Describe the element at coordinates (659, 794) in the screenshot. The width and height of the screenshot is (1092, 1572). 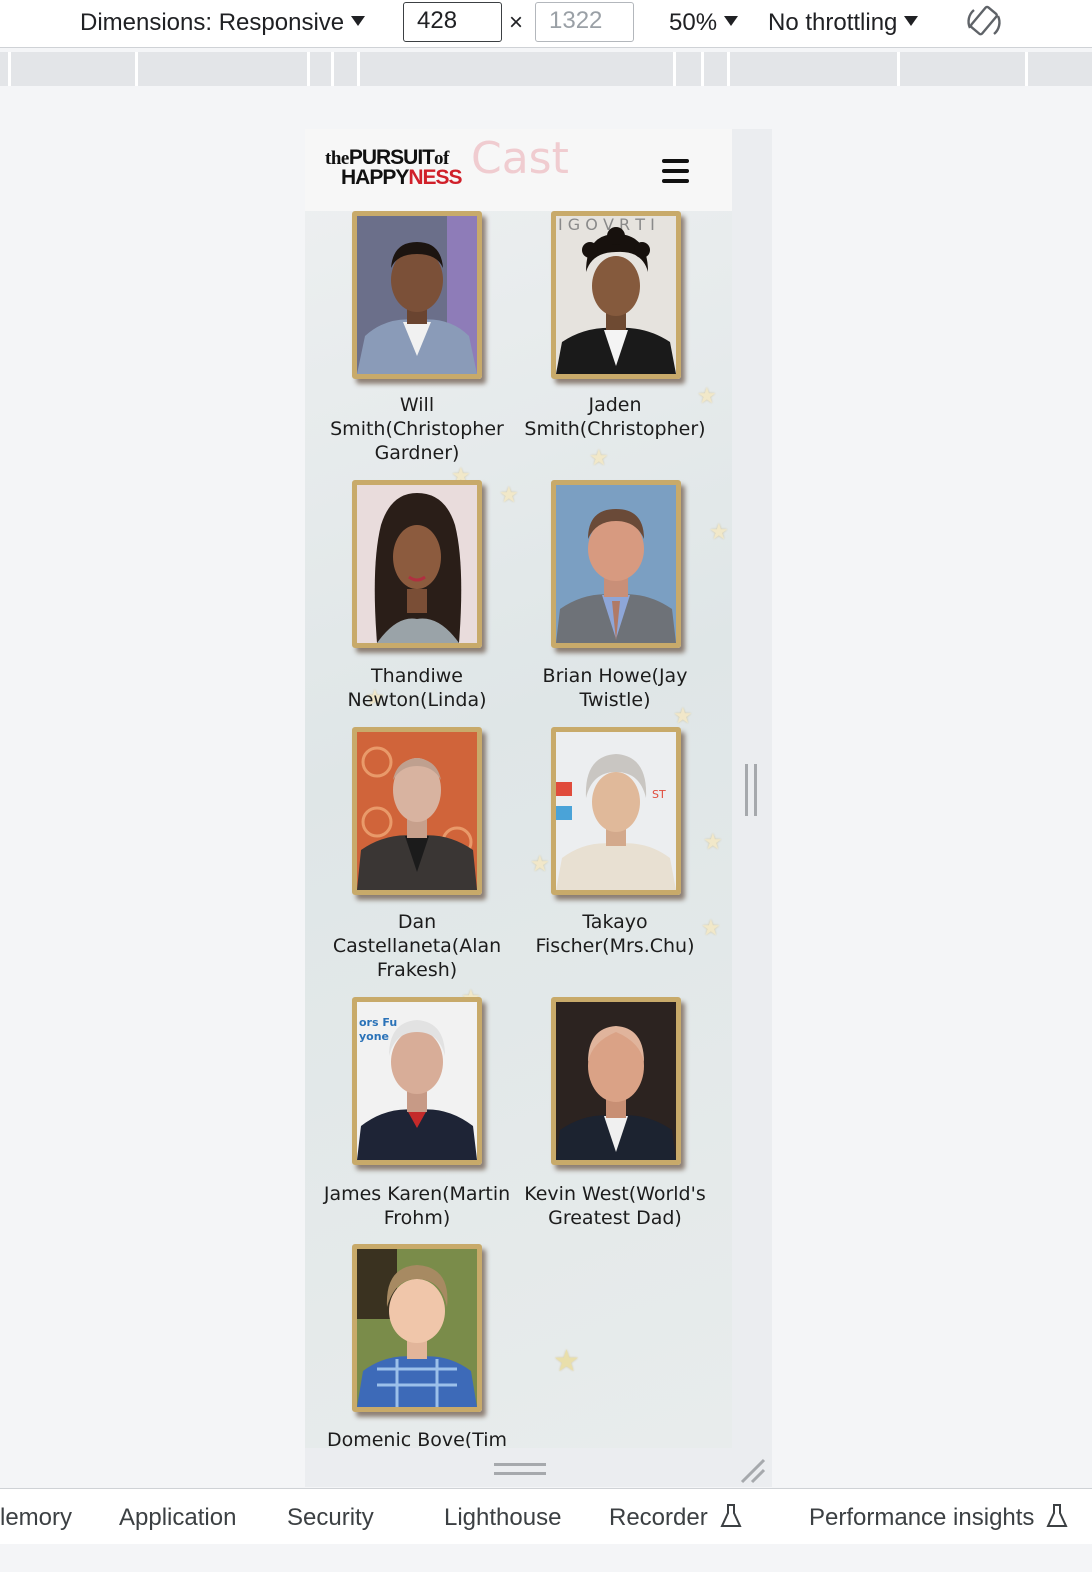
I see `svg-text: ST` at that location.